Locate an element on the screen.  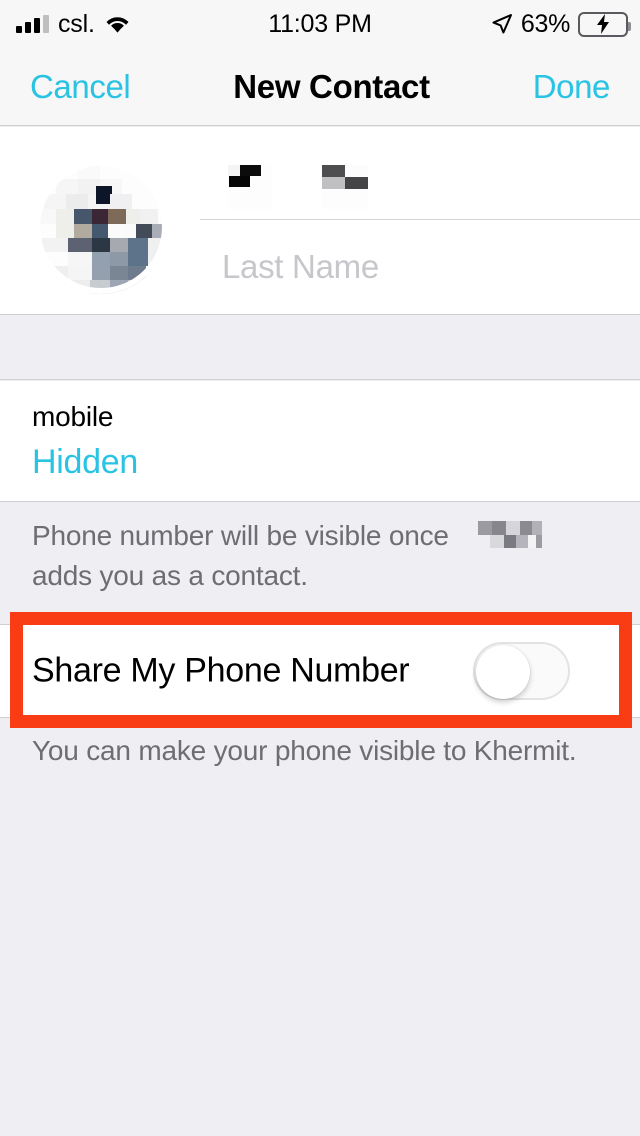
redacted-first-name is located at coordinates (250, 189).